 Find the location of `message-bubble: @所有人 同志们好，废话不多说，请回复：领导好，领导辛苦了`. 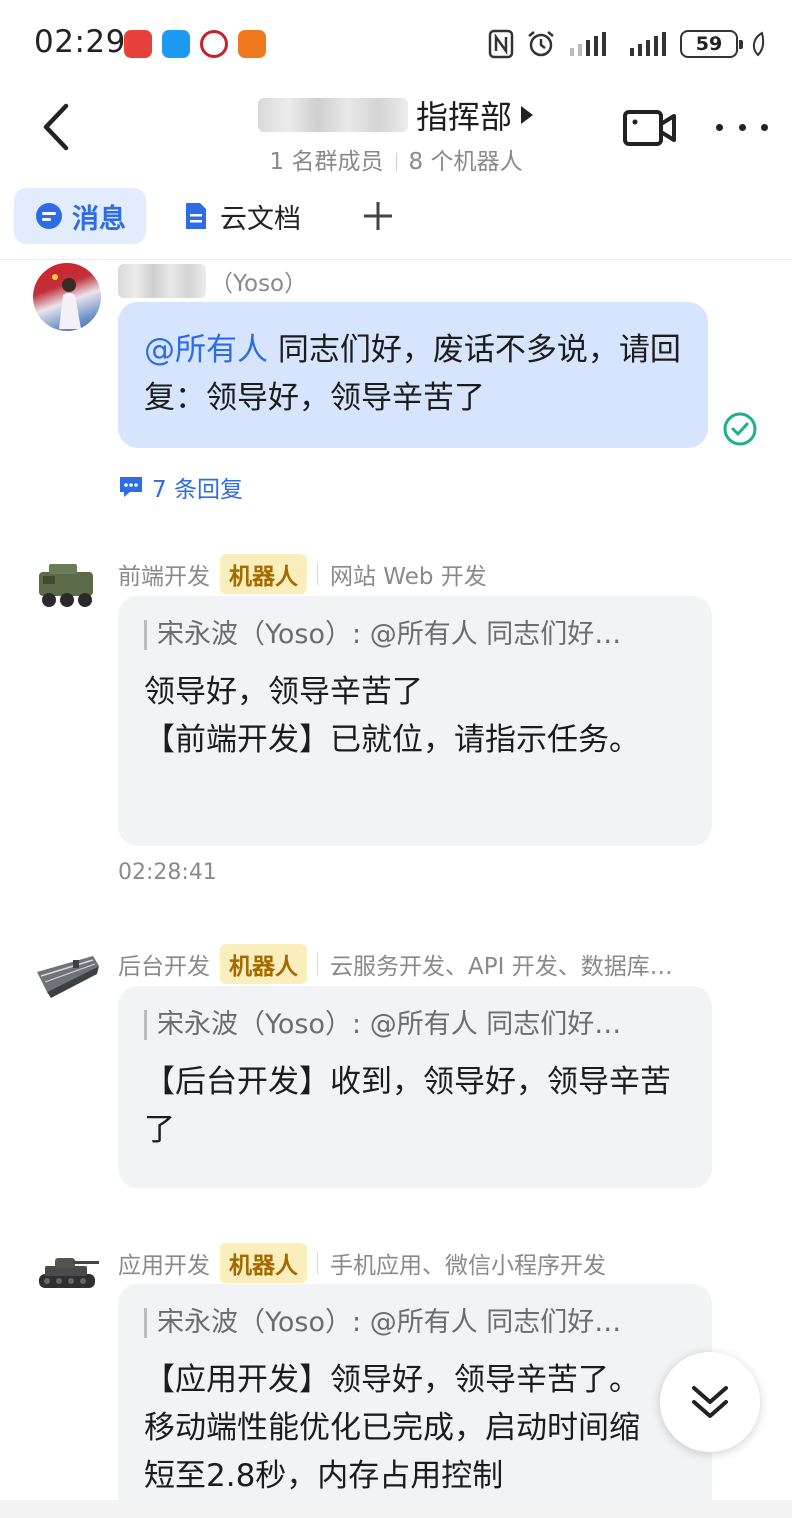

message-bubble: @所有人 同志们好，废话不多说，请回复：领导好，领导辛苦了 is located at coordinates (413, 375).